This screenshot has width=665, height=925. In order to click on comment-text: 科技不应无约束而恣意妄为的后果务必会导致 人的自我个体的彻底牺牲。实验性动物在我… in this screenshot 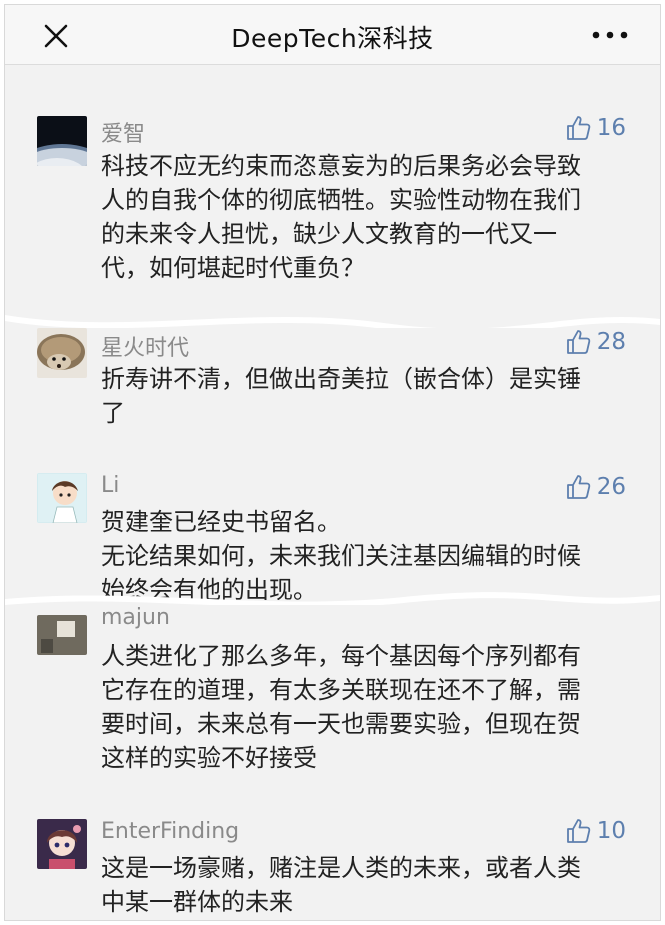, I will do `click(366, 217)`.